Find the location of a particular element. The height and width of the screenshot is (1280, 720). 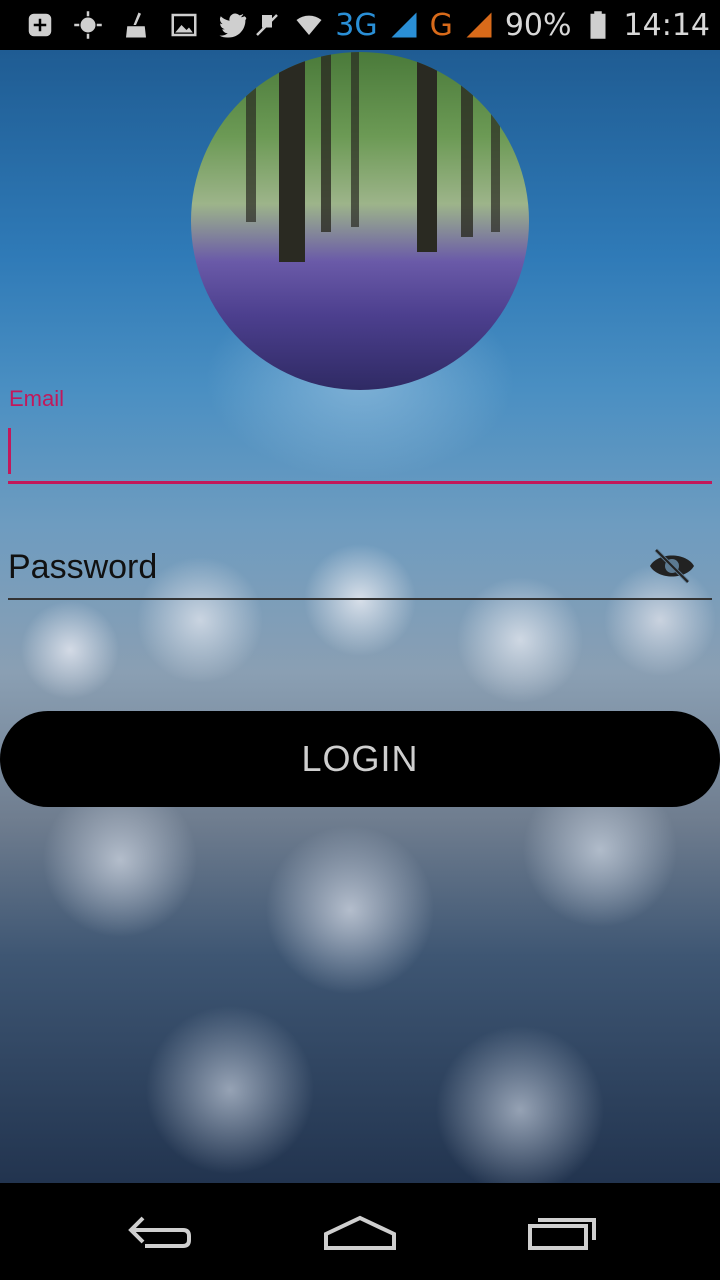

add-icon is located at coordinates (40, 25).